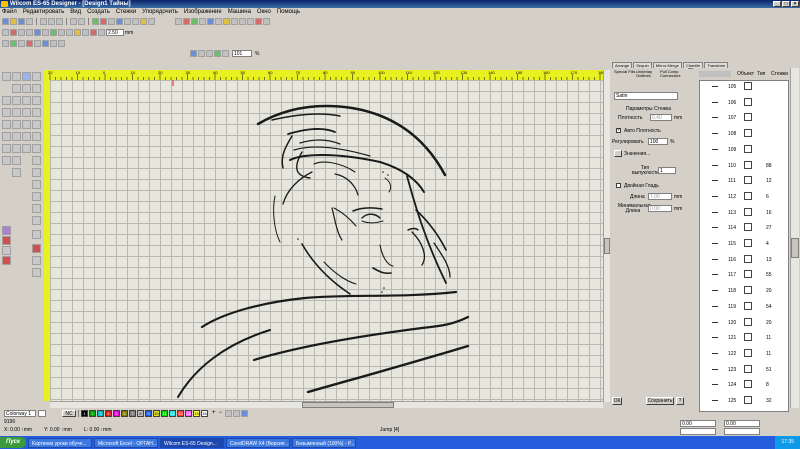 The width and height of the screenshot is (800, 449). What do you see at coordinates (744, 338) in the screenshot?
I see `list-item: 121 11` at bounding box center [744, 338].